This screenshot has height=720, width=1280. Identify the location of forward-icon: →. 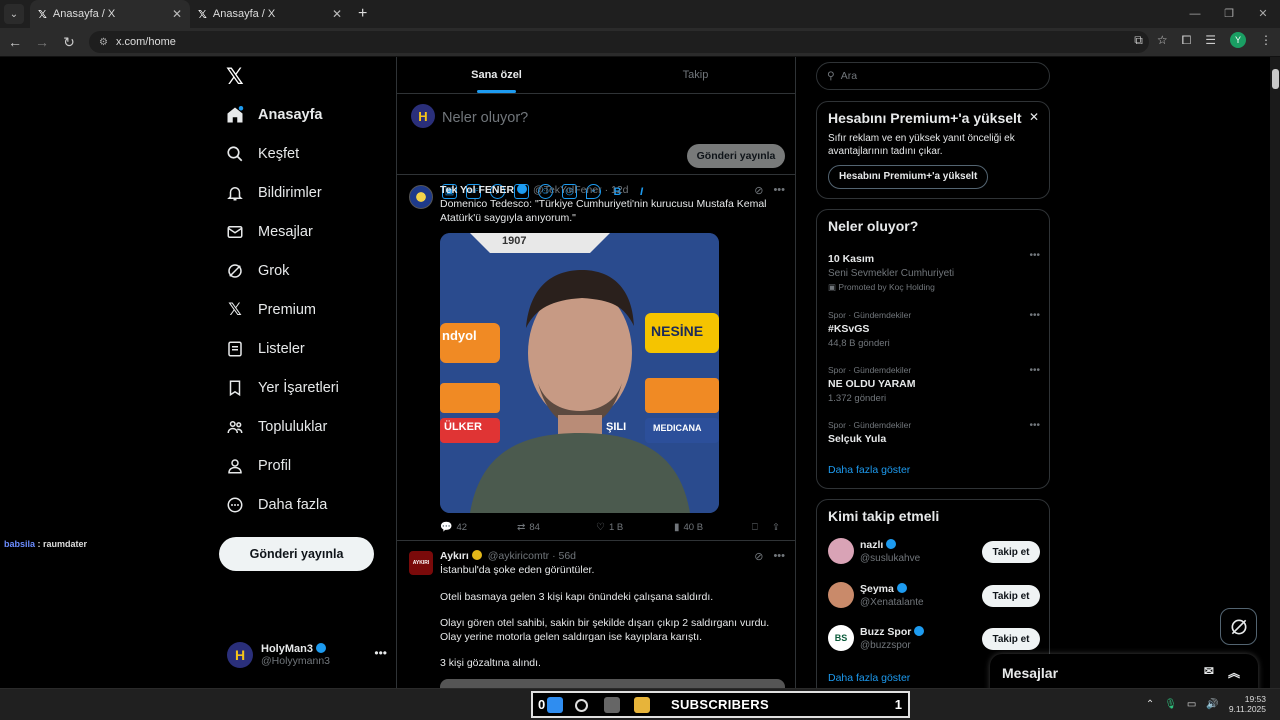
(42, 42).